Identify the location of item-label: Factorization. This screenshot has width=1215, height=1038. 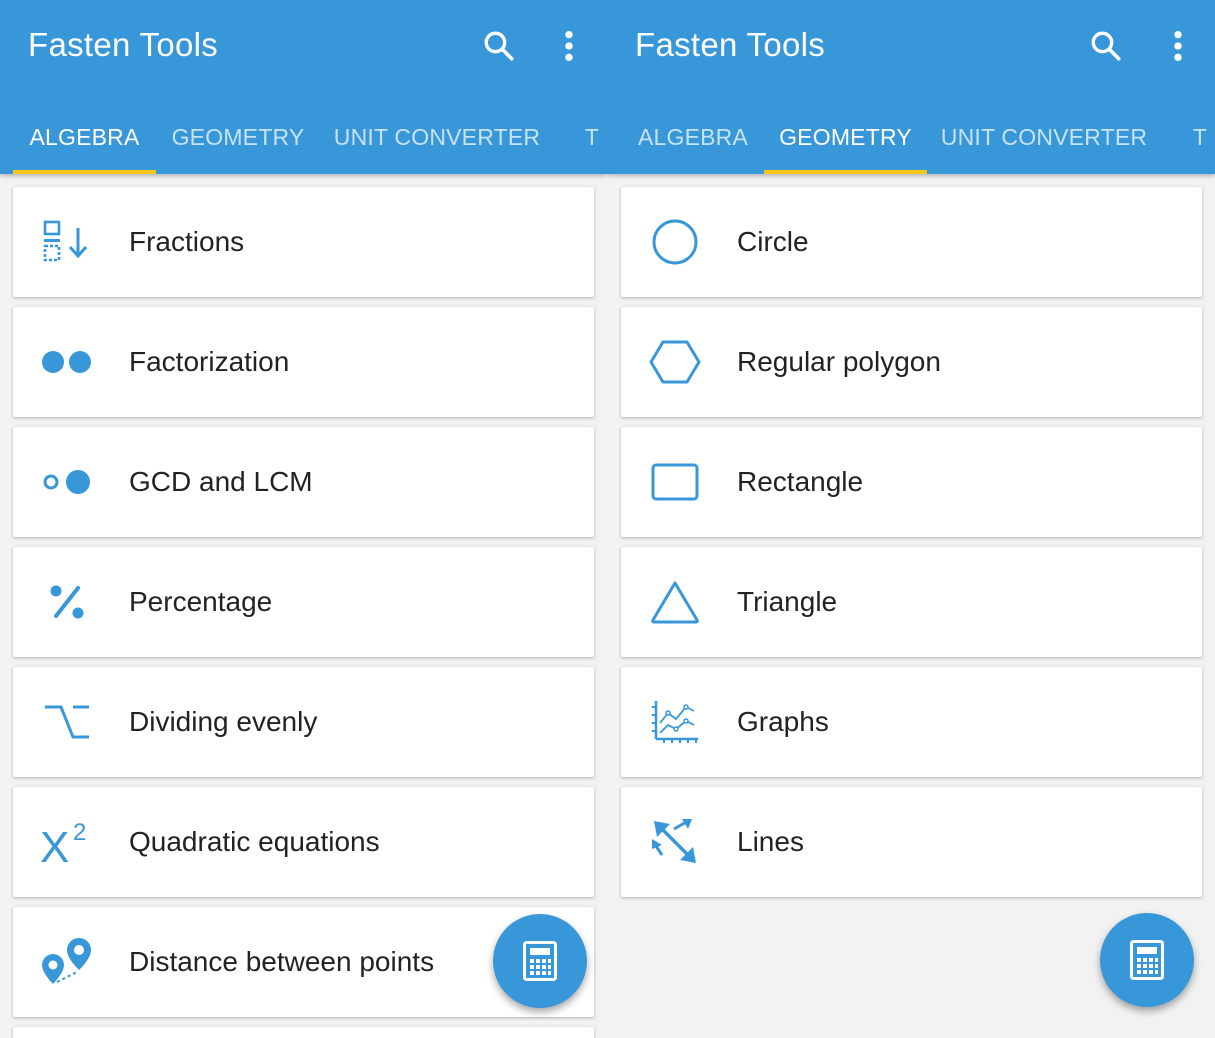
(209, 361).